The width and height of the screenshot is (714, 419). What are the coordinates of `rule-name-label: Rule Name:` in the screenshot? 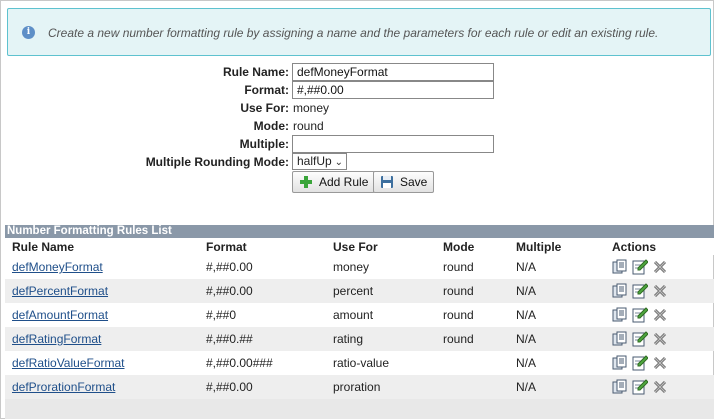 It's located at (255, 72).